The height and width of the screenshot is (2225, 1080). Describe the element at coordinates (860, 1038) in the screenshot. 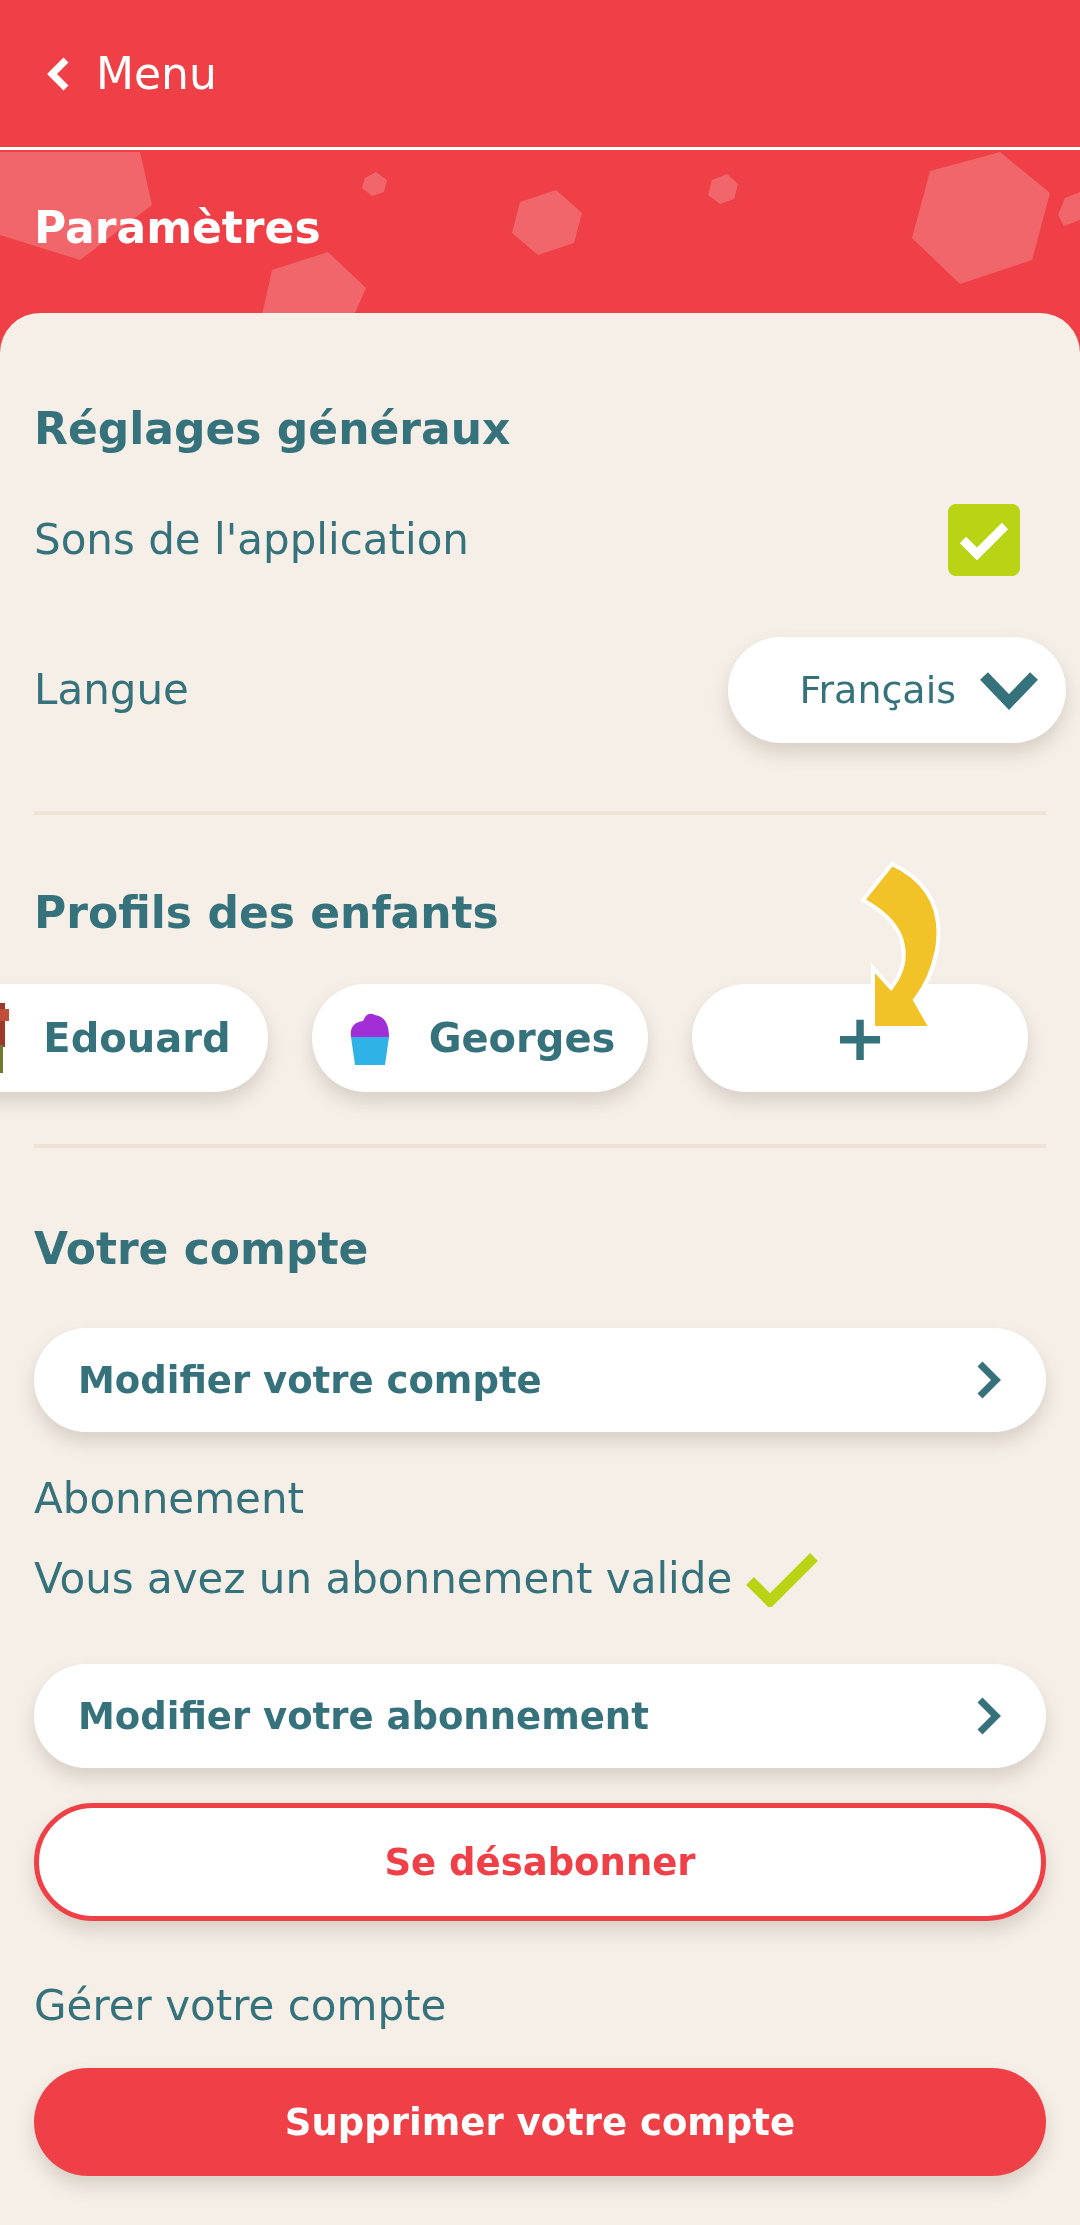

I see `add-profile-button: +` at that location.